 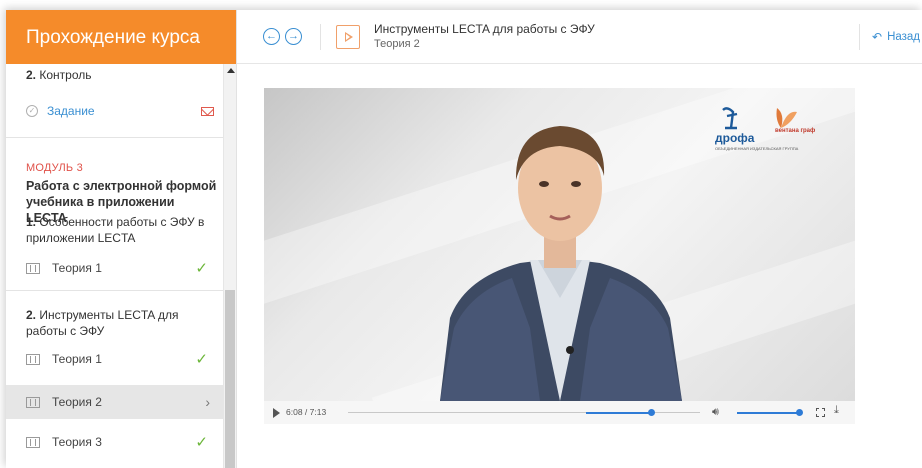 I want to click on task-item: ✓ Задание, so click(x=120, y=111).